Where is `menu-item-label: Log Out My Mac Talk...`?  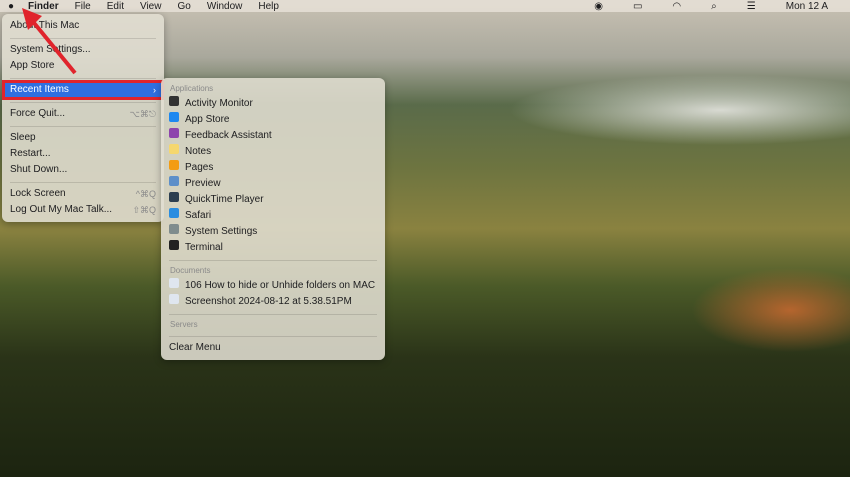 menu-item-label: Log Out My Mac Talk... is located at coordinates (61, 209).